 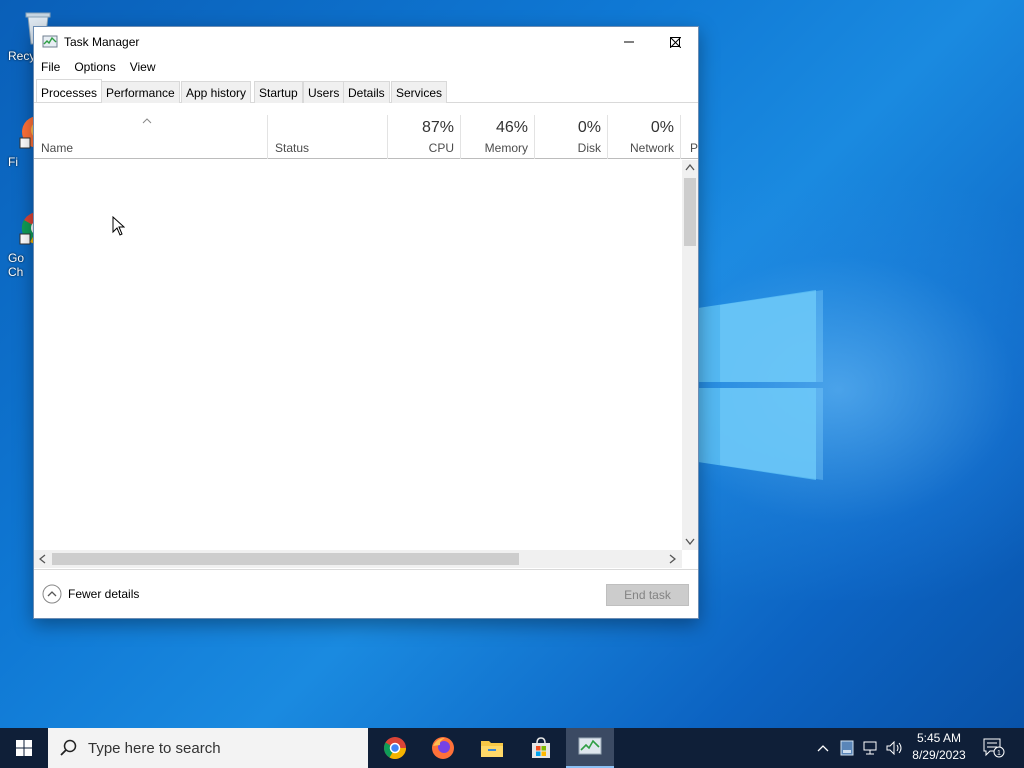 I want to click on fewer-details-label: Fewer details, so click(x=104, y=594).